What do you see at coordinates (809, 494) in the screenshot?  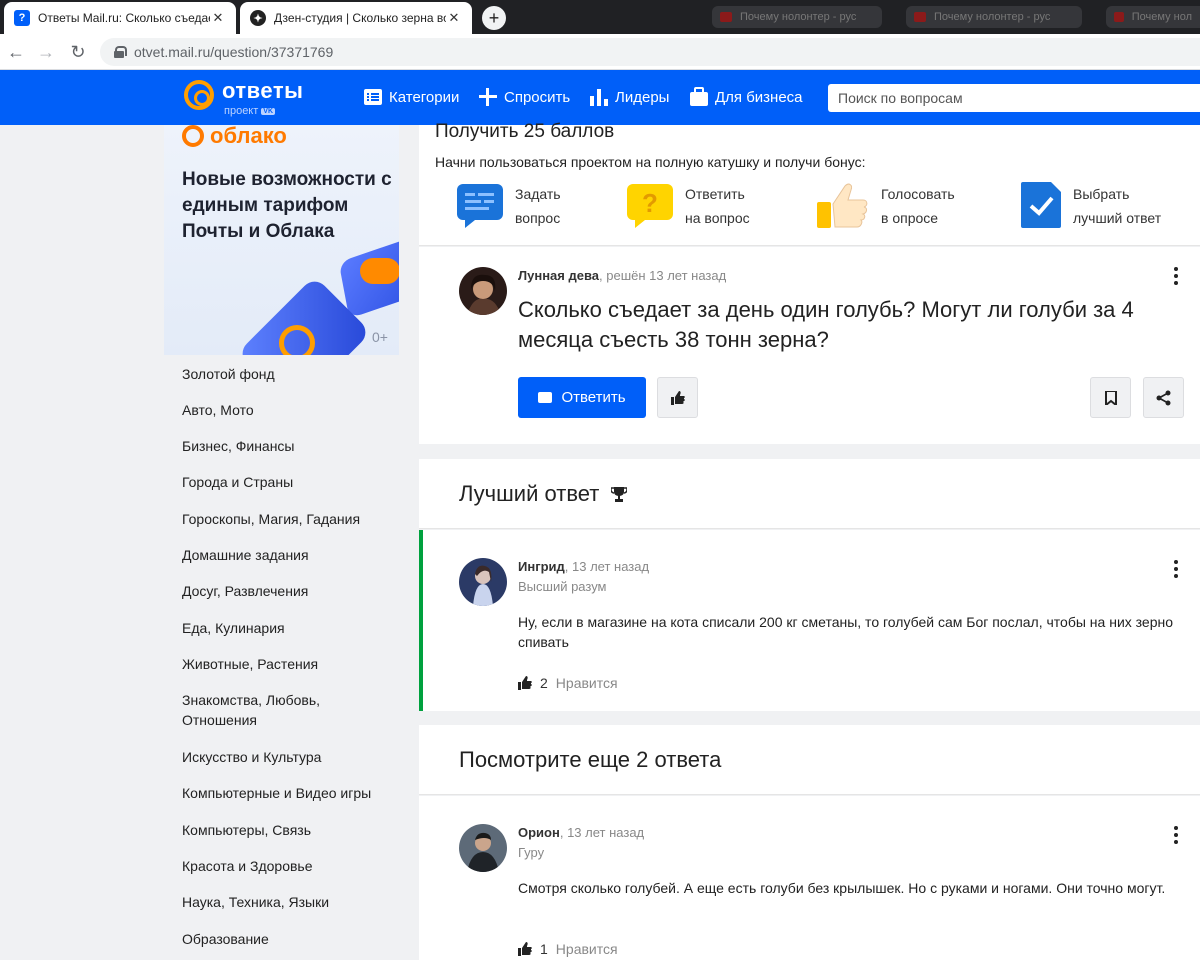 I see `best-answer-header: Лучший ответ` at bounding box center [809, 494].